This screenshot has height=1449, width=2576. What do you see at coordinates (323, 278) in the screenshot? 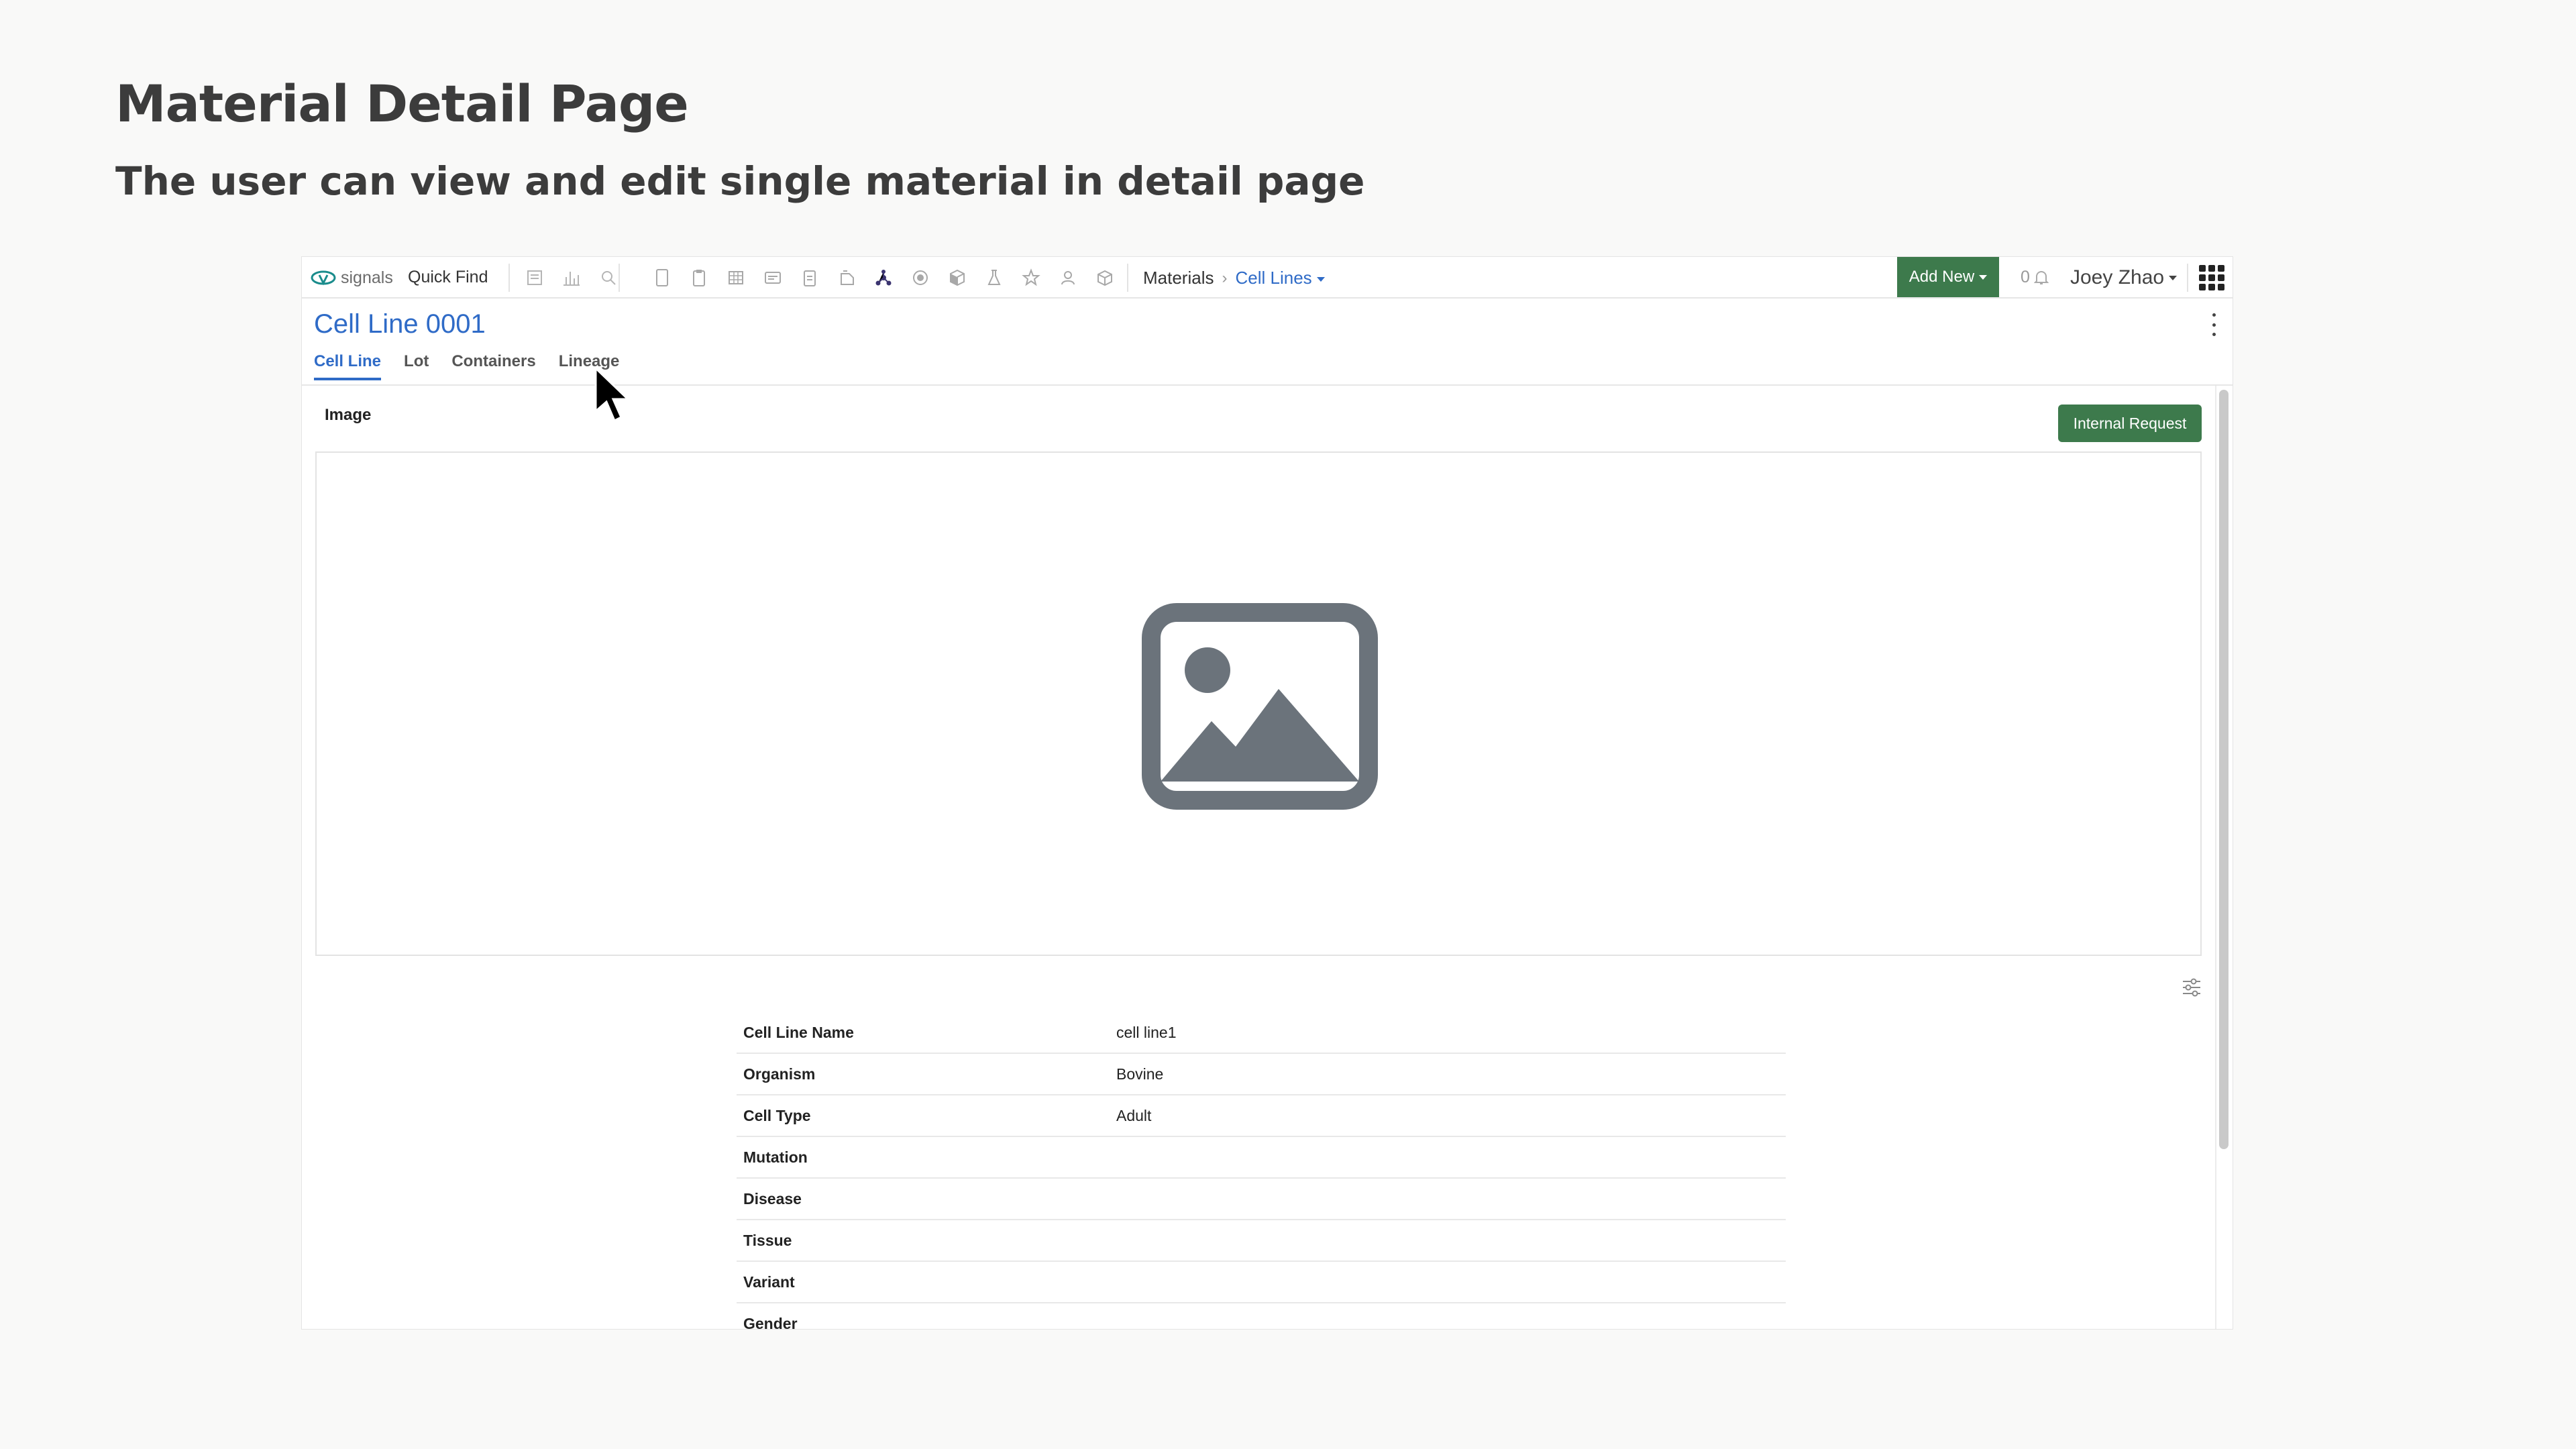
I see `signals-logo-icon` at bounding box center [323, 278].